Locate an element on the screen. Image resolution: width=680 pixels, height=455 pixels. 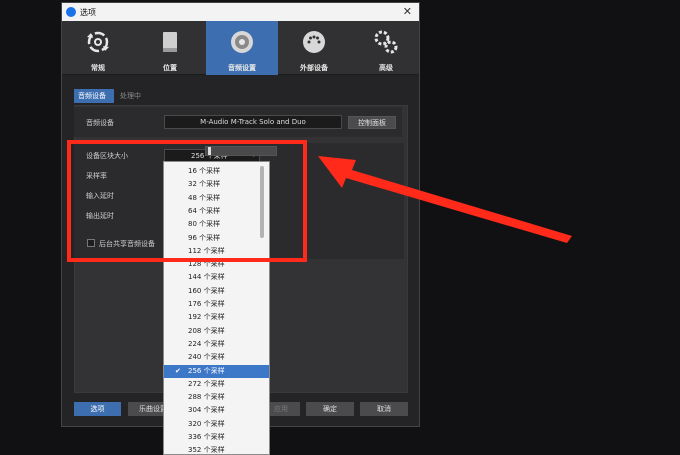
list-item: 144 个采样 is located at coordinates (216, 277).